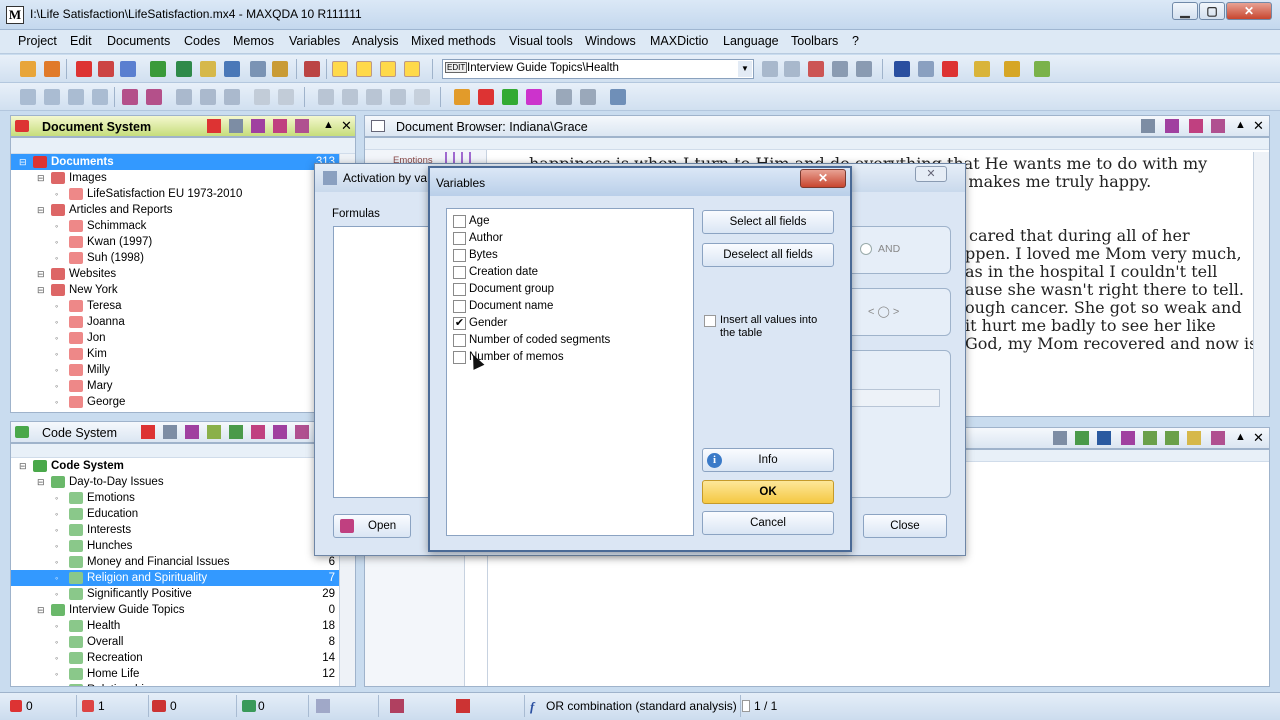 This screenshot has height=720, width=1280. Describe the element at coordinates (128, 69) in the screenshot. I see `retrieve-icon` at that location.